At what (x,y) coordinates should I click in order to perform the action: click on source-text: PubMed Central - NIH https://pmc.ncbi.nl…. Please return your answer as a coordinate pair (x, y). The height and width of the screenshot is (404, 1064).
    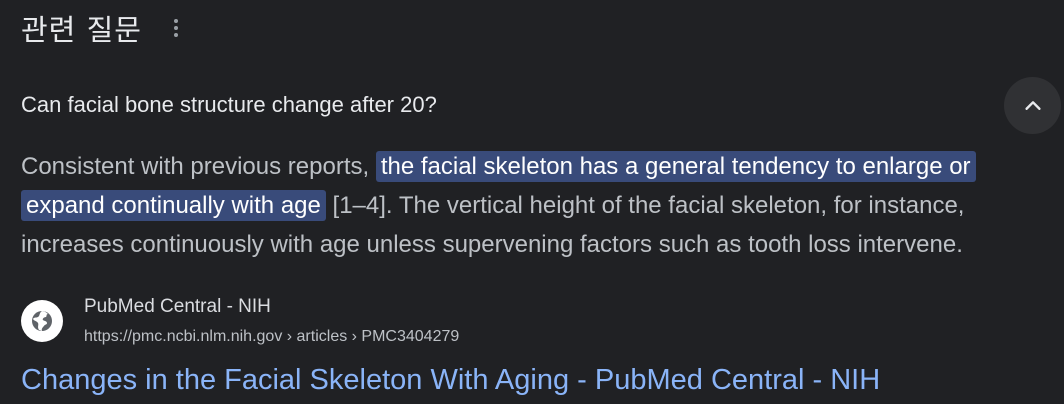
    Looking at the image, I should click on (271, 321).